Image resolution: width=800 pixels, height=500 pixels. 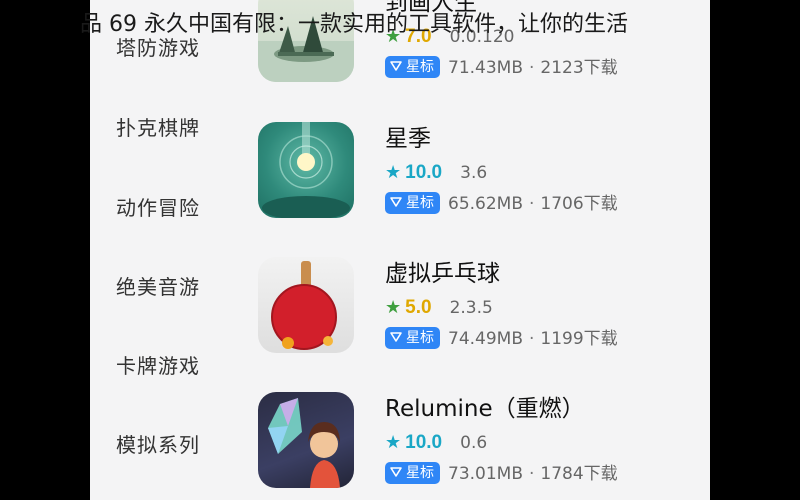 I want to click on sidebar-item-tower-defense: 塔防游戏, so click(x=158, y=48).